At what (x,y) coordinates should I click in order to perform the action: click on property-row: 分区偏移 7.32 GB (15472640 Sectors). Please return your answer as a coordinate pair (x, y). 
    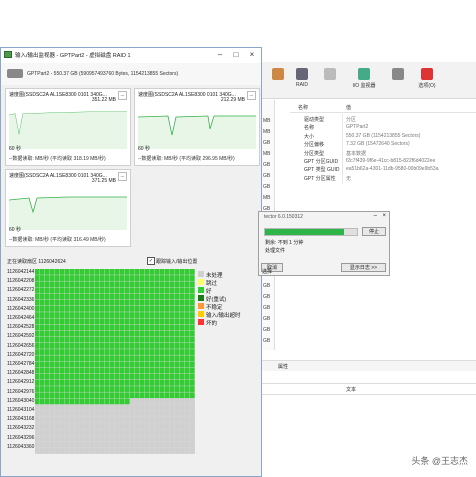
    Looking at the image, I should click on (383, 145).